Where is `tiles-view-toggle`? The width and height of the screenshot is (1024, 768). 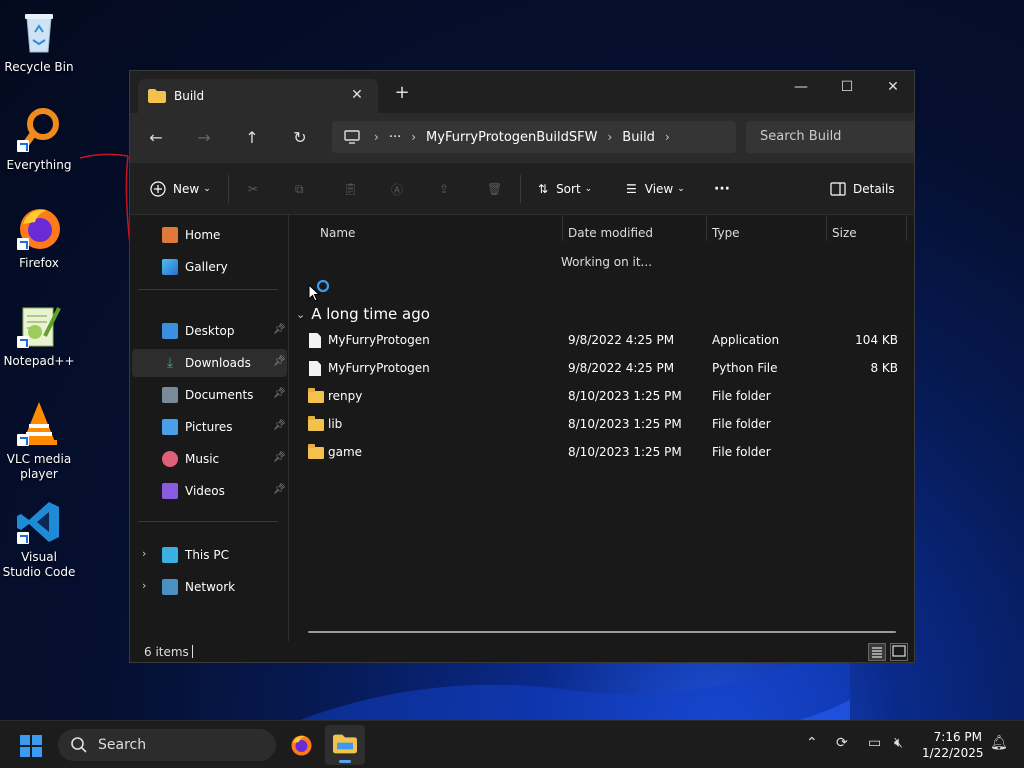 tiles-view-toggle is located at coordinates (899, 652).